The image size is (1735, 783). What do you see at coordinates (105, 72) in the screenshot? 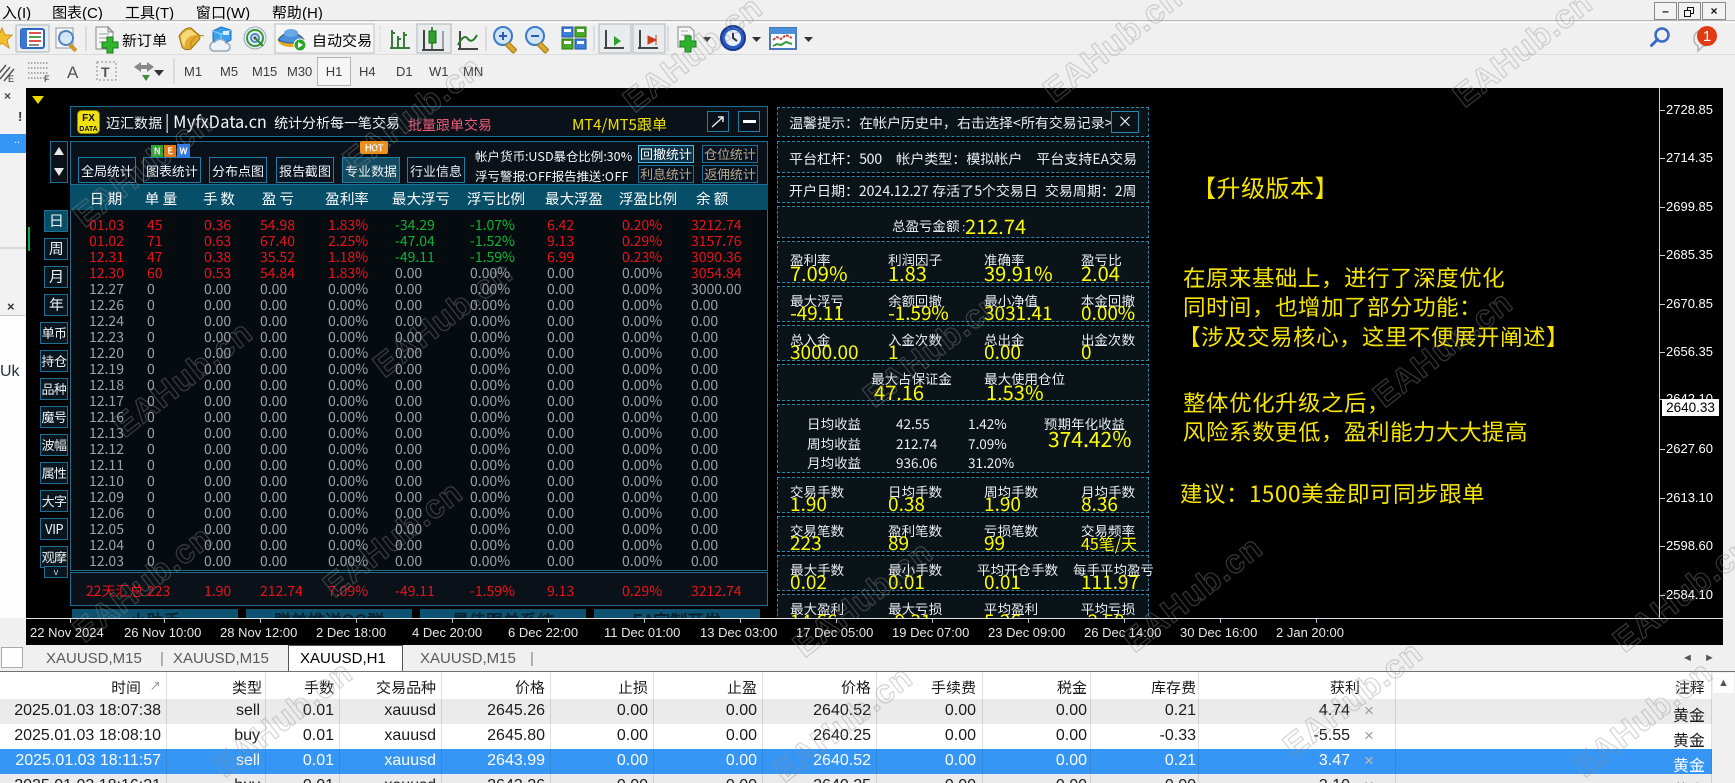
I see `svg-text: T` at bounding box center [105, 72].